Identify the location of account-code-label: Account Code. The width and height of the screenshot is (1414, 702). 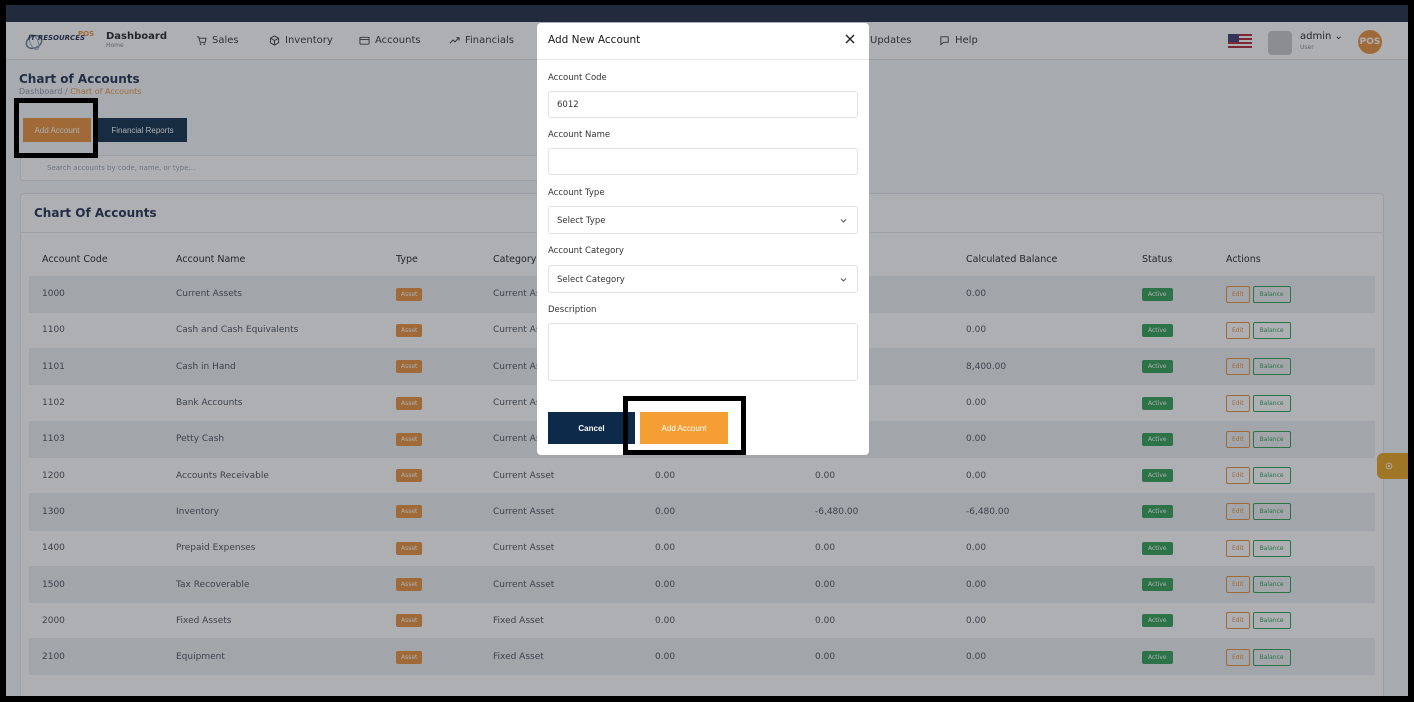
(577, 78).